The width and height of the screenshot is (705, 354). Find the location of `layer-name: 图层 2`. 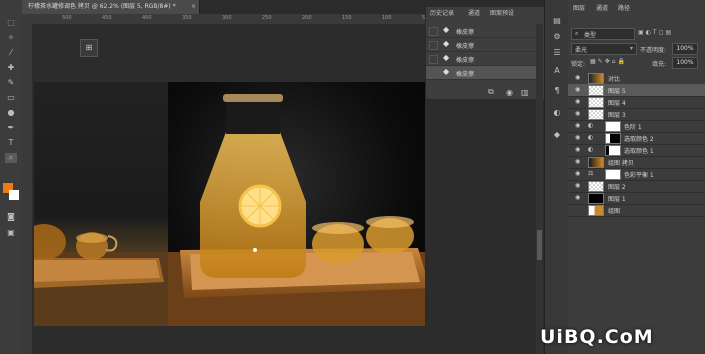

layer-name: 图层 2 is located at coordinates (617, 187).